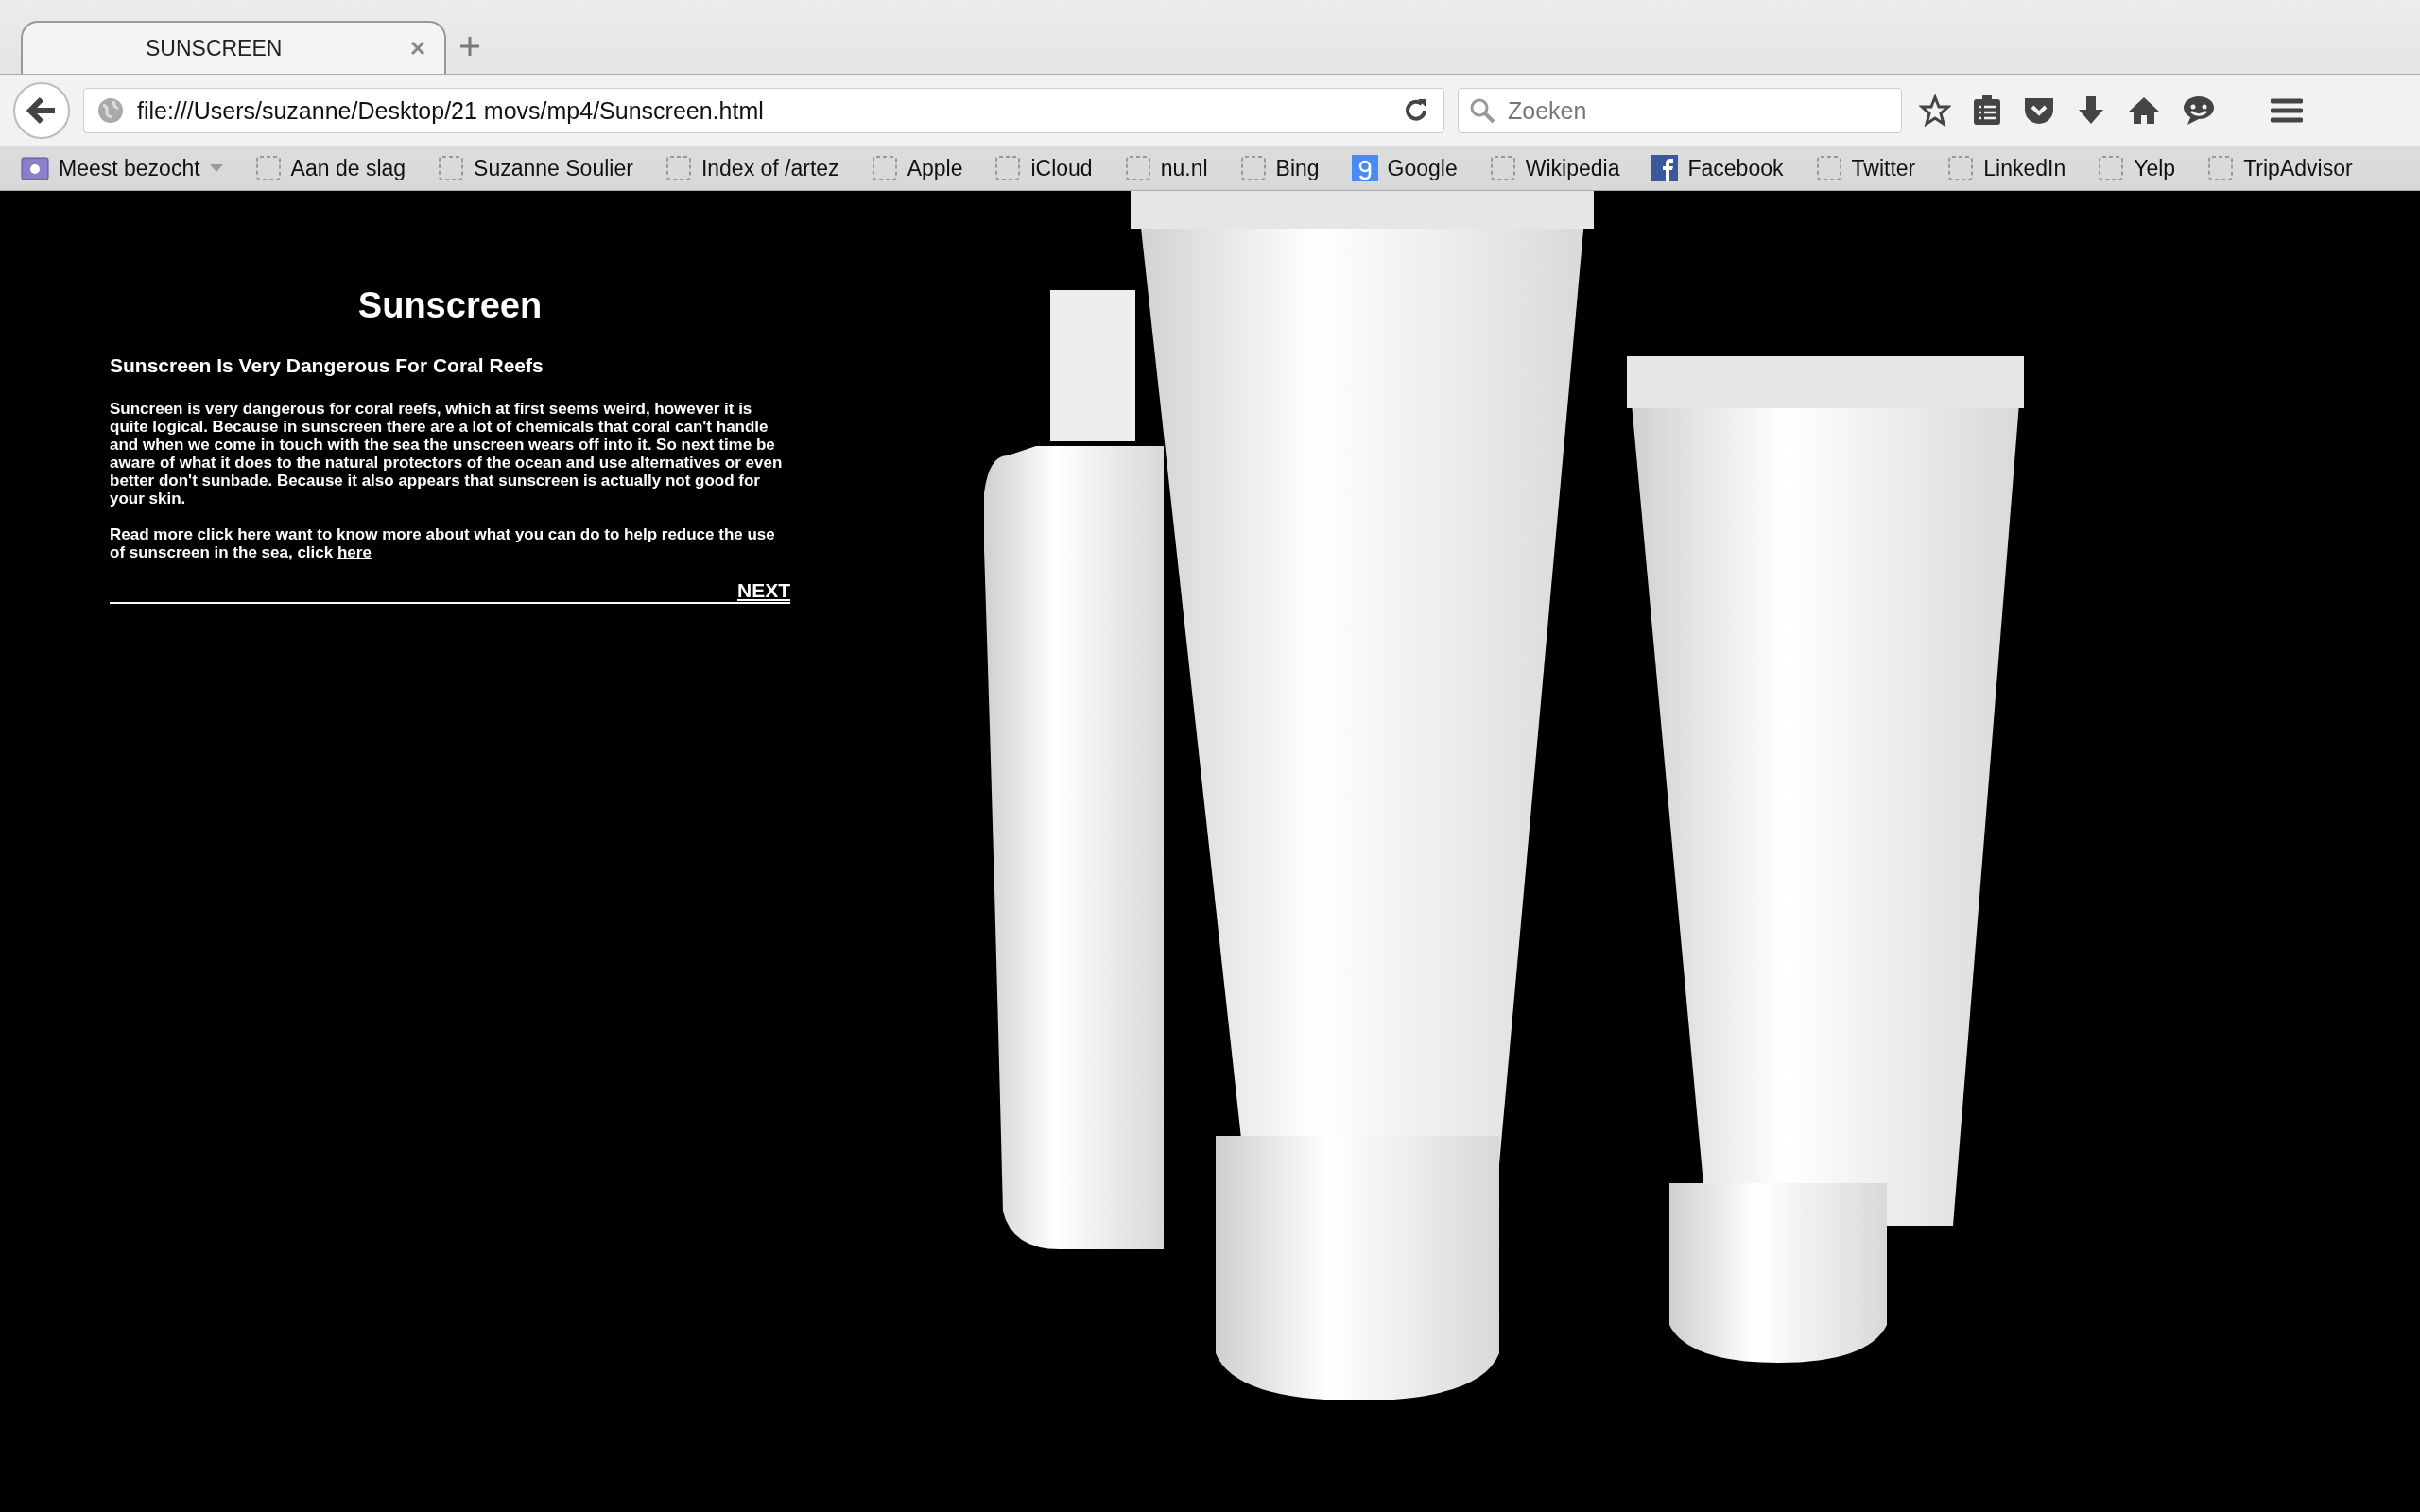  What do you see at coordinates (1554, 168) in the screenshot?
I see `bookmark-link: Wikipedia` at bounding box center [1554, 168].